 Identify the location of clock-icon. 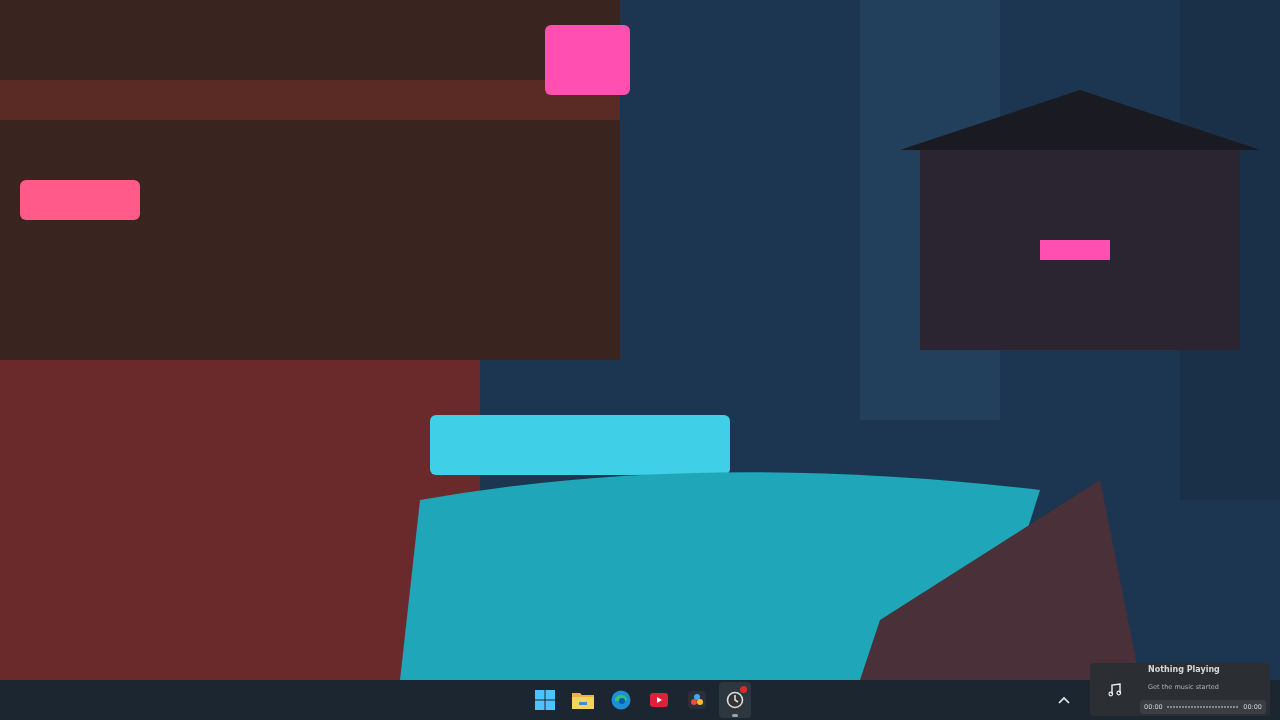
(735, 700).